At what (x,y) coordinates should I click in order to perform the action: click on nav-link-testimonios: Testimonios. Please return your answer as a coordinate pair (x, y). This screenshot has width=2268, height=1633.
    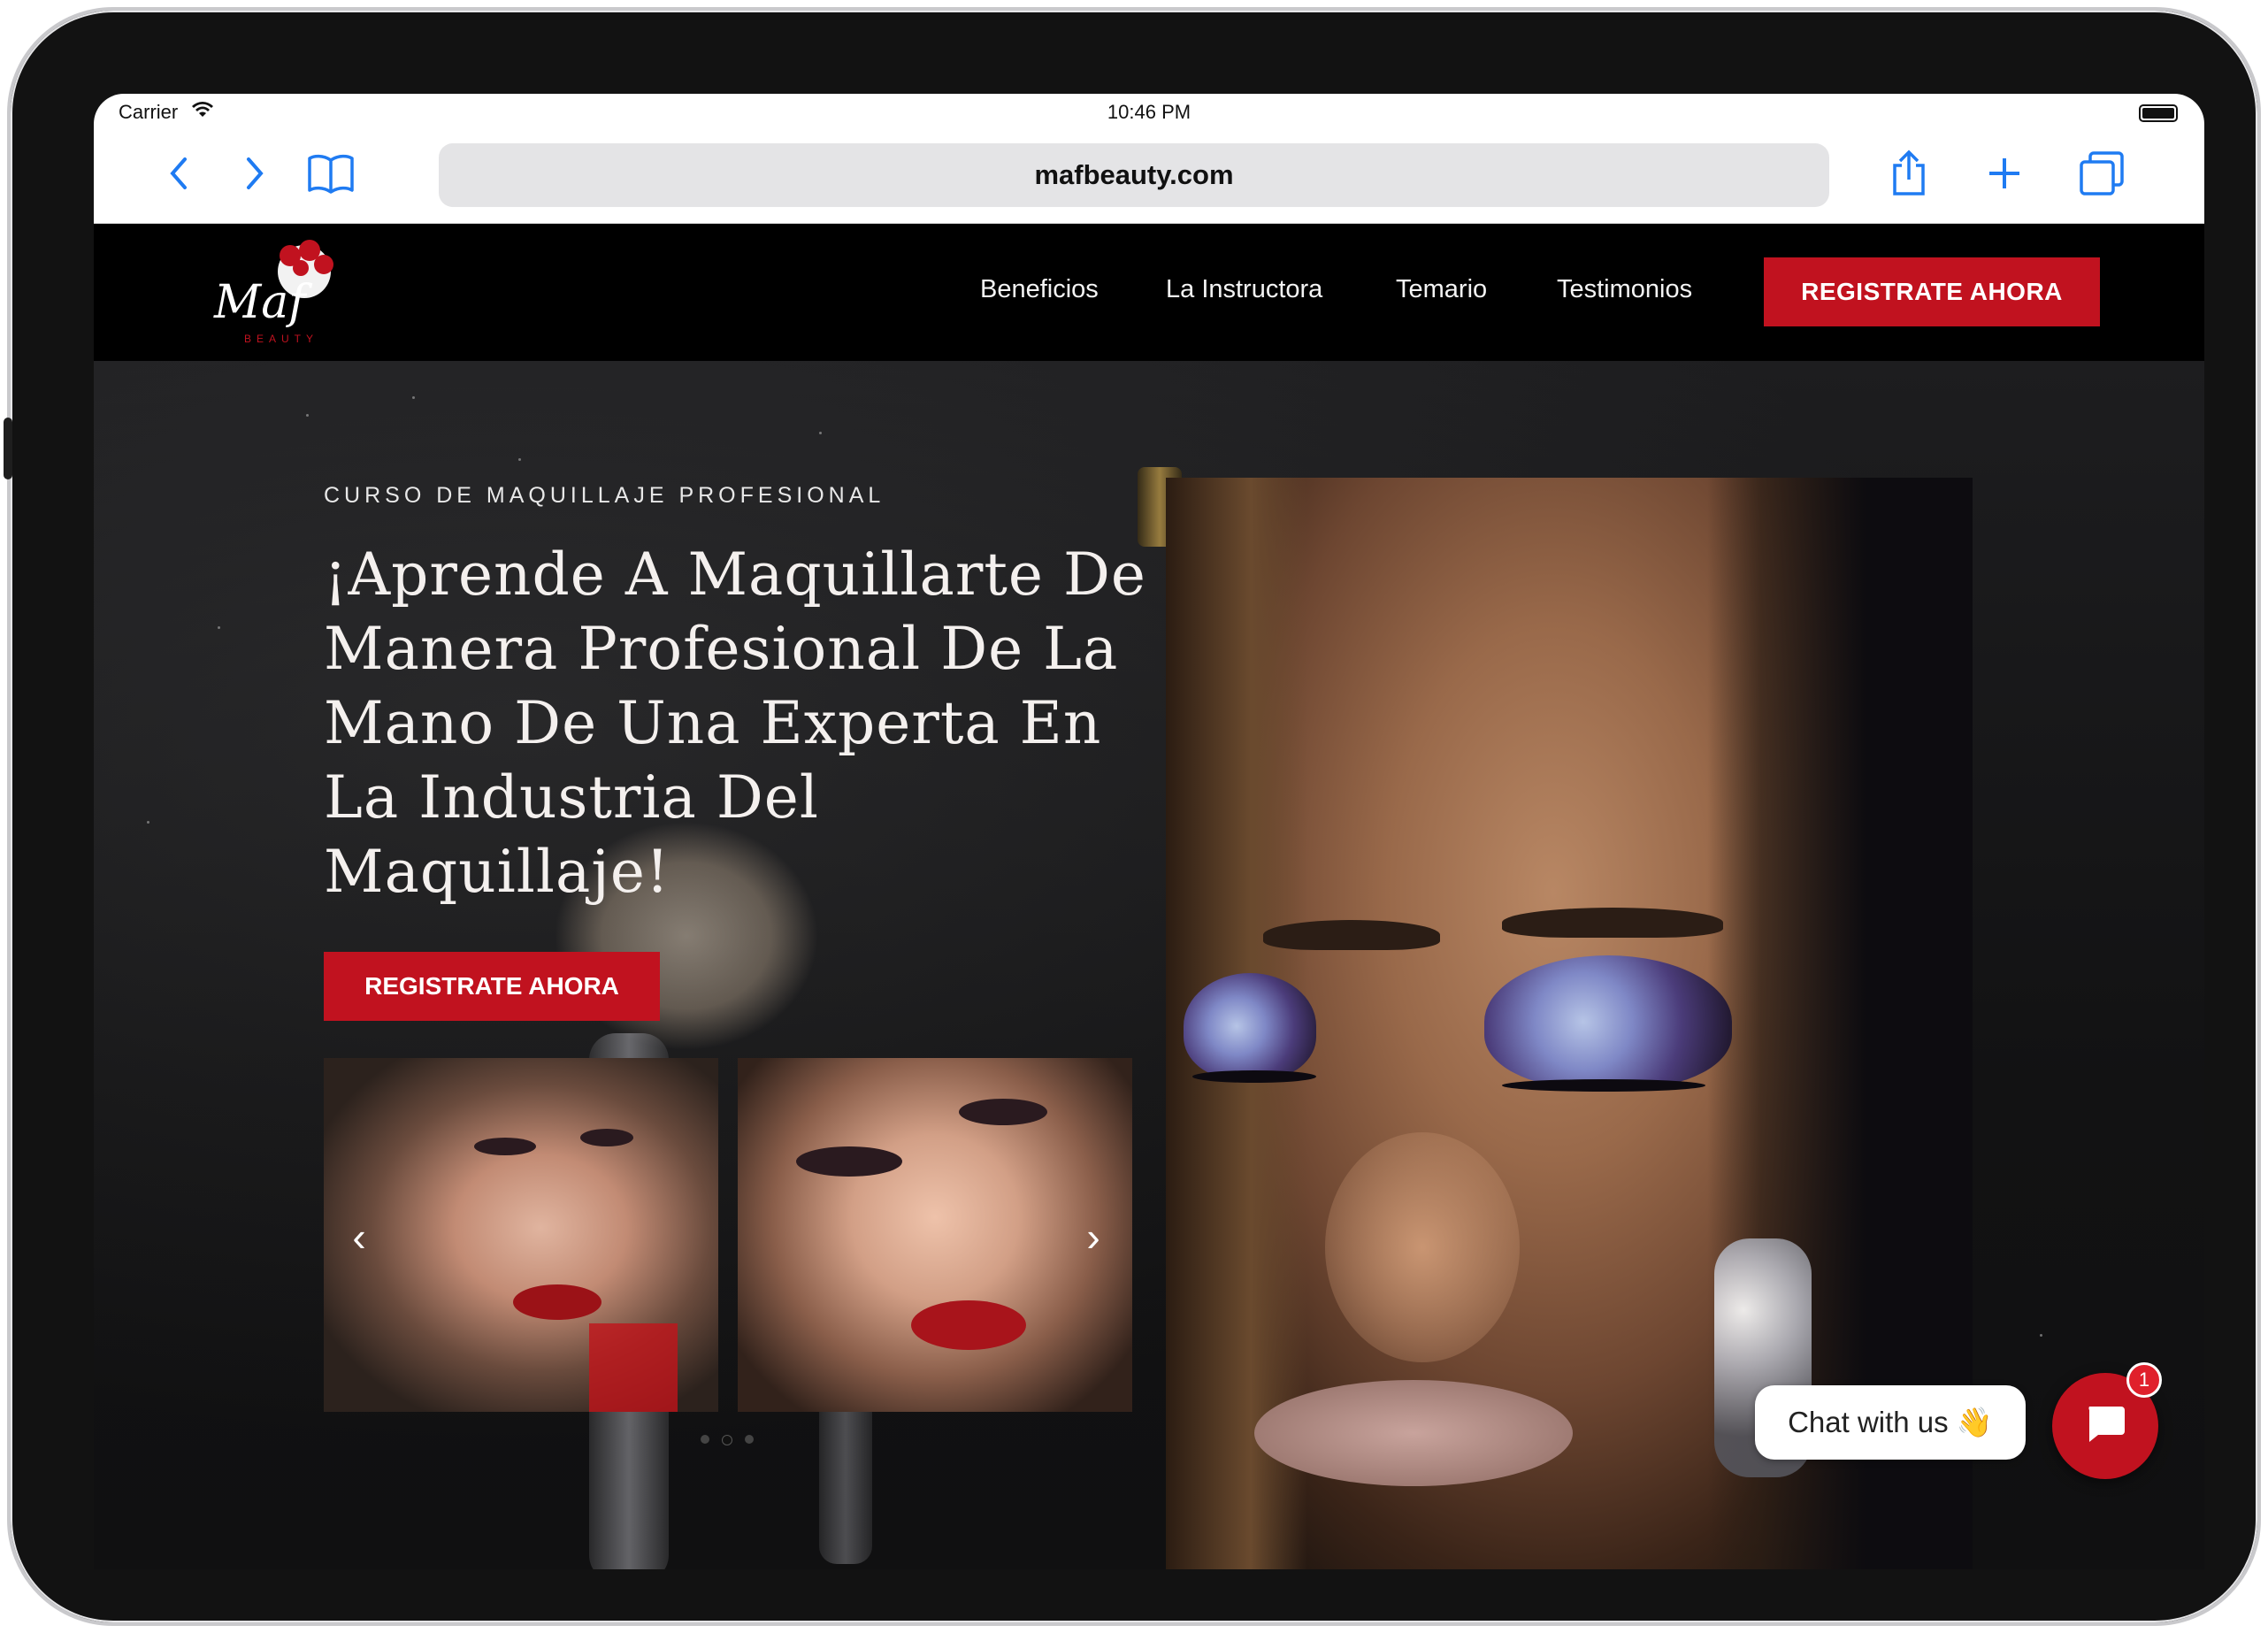
    Looking at the image, I should click on (1625, 289).